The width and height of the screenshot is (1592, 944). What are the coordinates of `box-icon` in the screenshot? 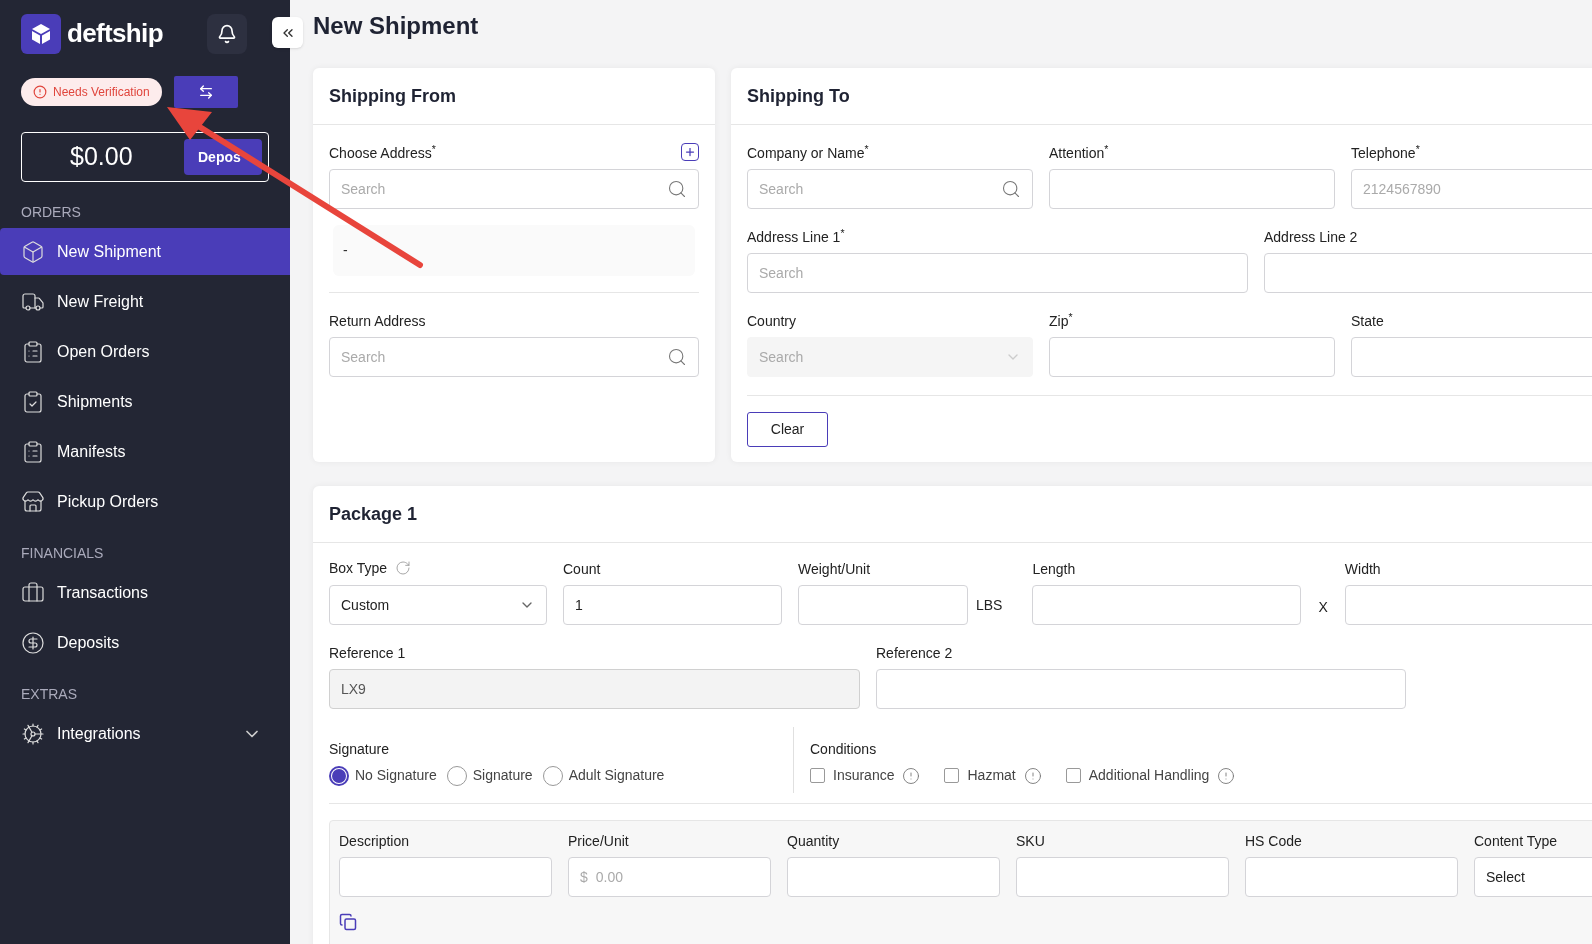 It's located at (33, 251).